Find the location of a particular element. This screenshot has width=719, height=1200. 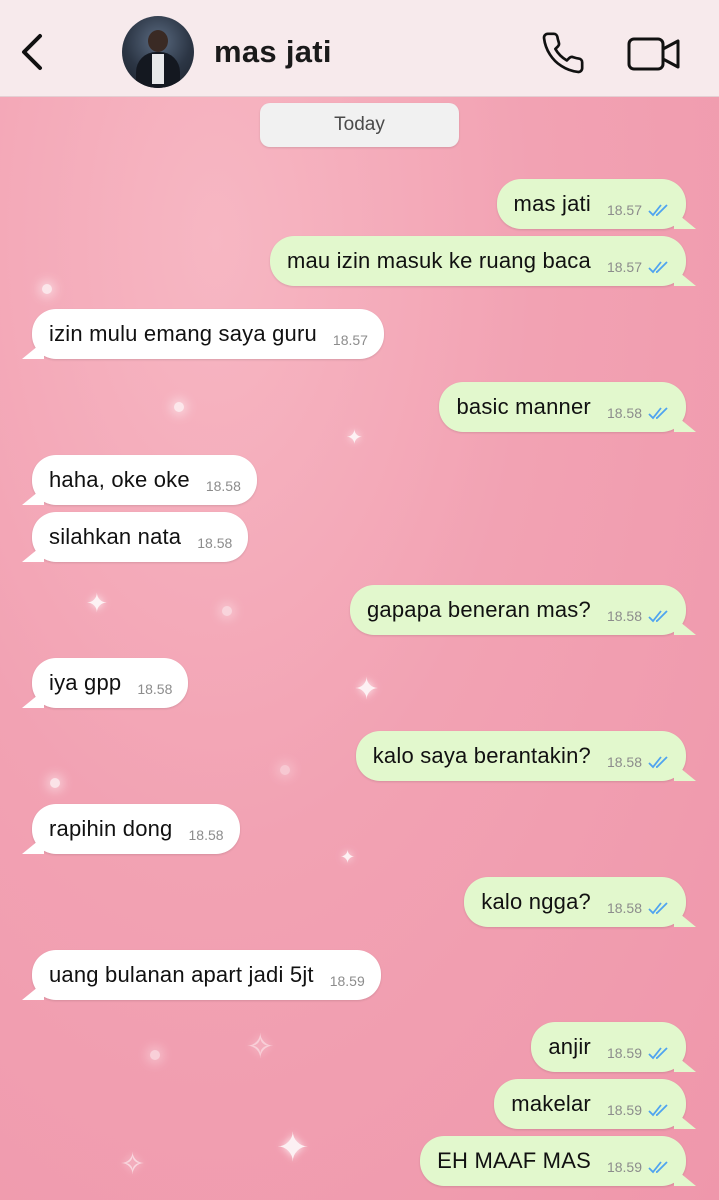

message-text: mau izin masuk ke ruang baca is located at coordinates (438, 260).